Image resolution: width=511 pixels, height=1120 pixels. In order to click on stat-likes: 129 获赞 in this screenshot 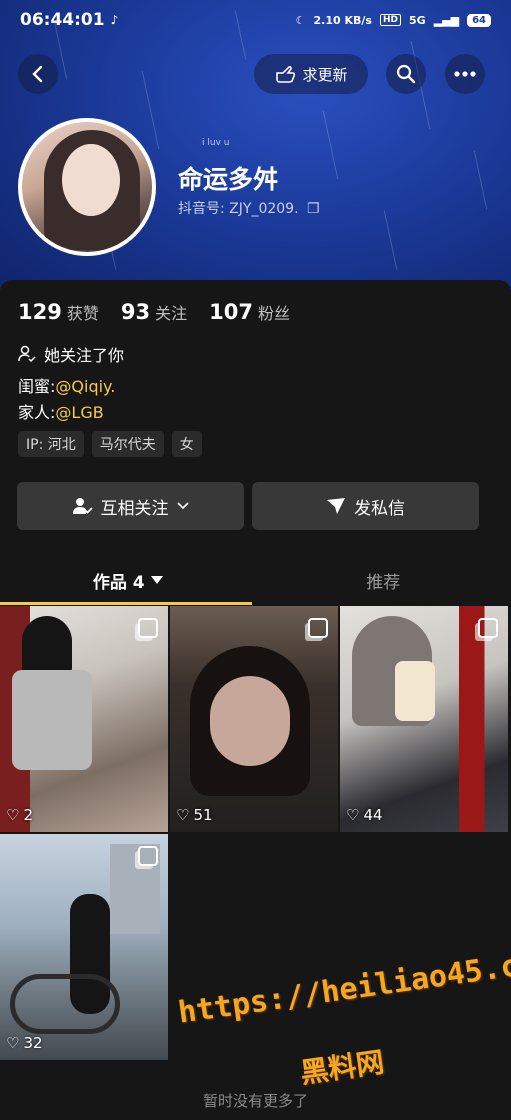, I will do `click(58, 312)`.